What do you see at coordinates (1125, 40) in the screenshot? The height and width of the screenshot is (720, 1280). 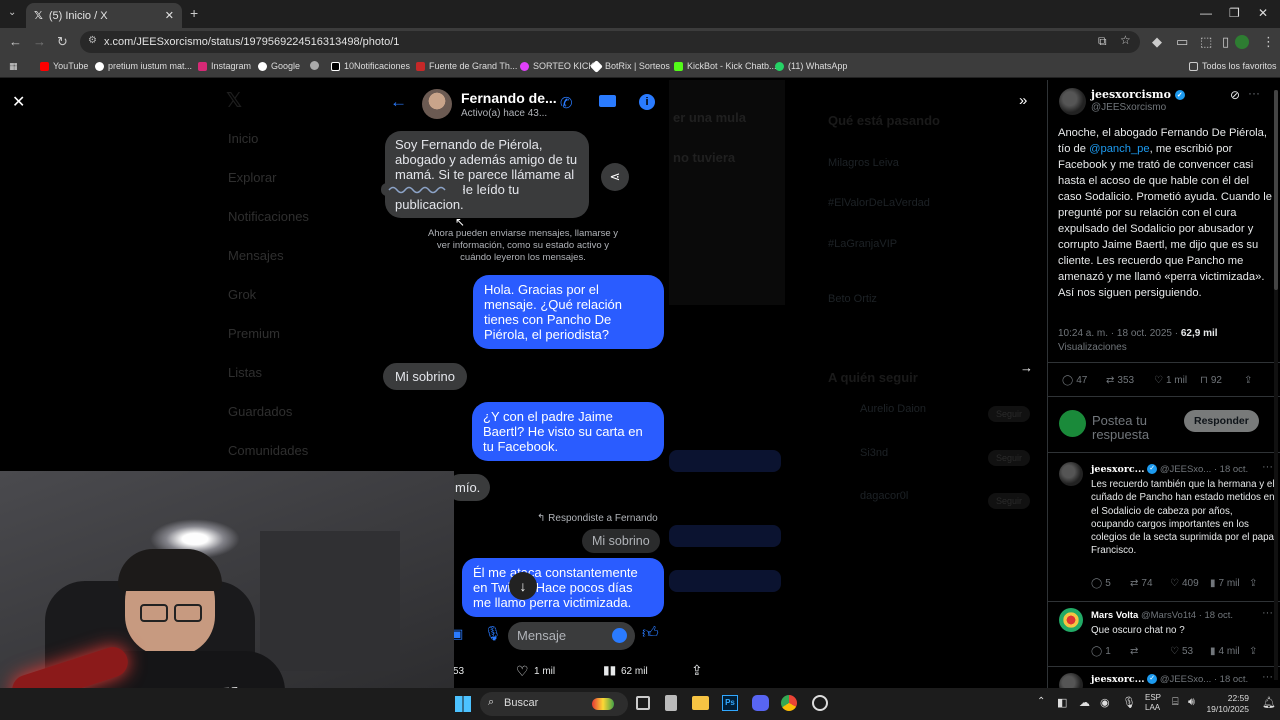 I see `bookmark-star-icon: ☆` at bounding box center [1125, 40].